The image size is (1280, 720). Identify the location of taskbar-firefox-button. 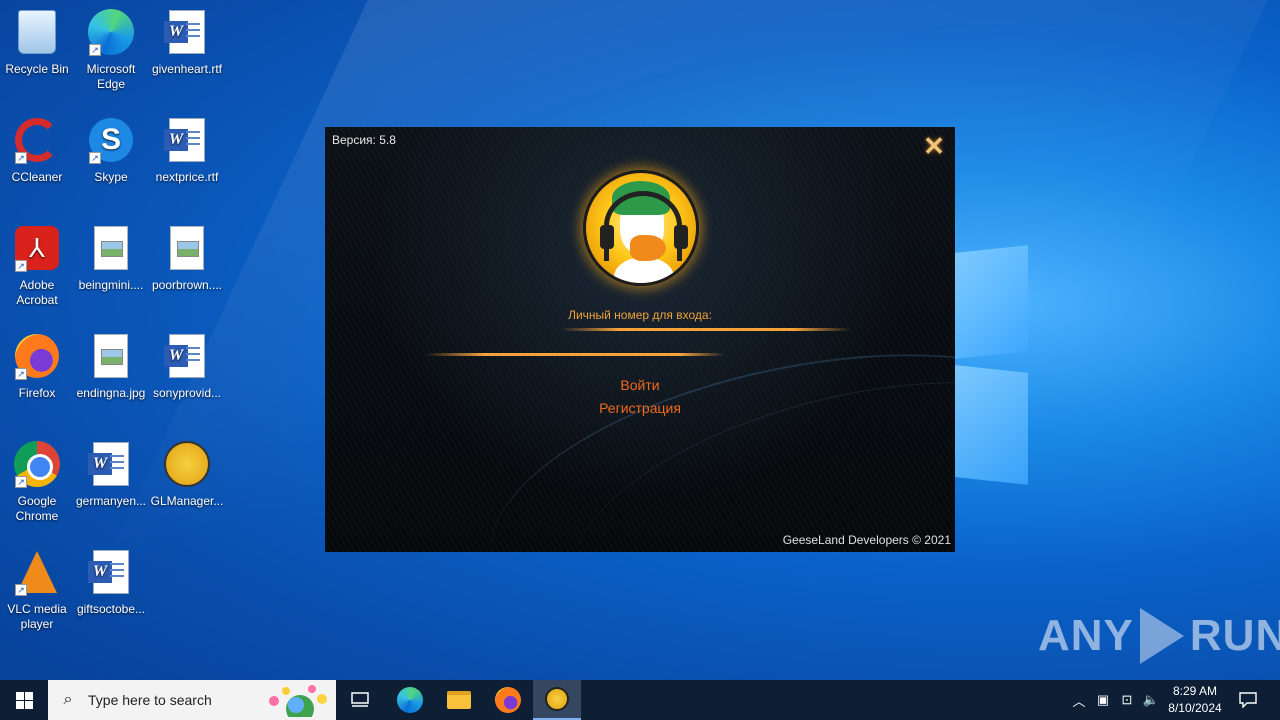
(508, 700).